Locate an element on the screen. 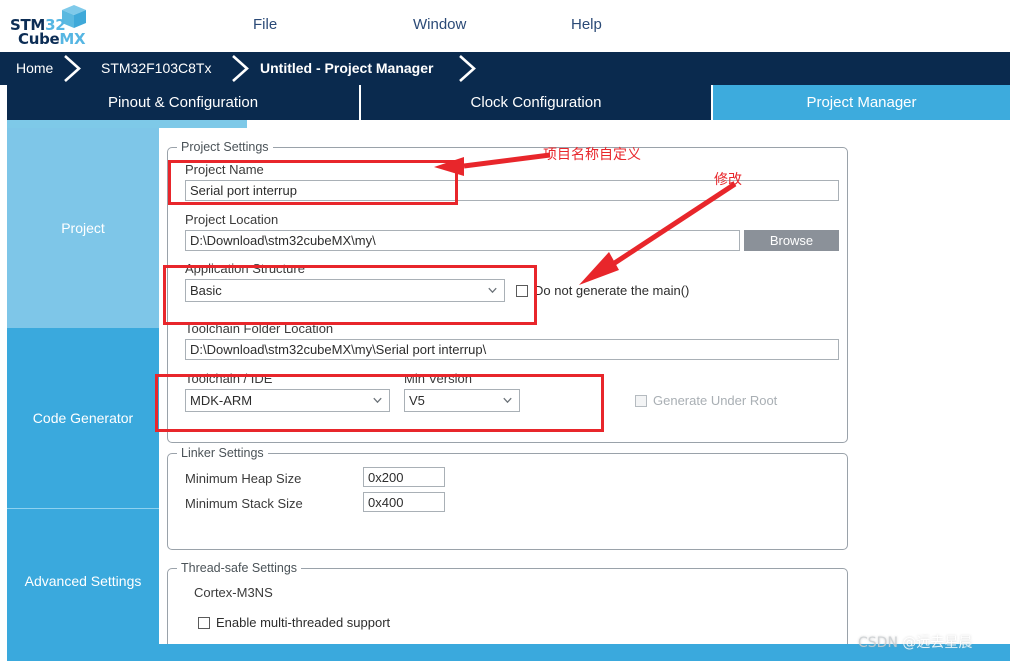  generate-under-root-checkbox: Generate Under Root is located at coordinates (706, 400).